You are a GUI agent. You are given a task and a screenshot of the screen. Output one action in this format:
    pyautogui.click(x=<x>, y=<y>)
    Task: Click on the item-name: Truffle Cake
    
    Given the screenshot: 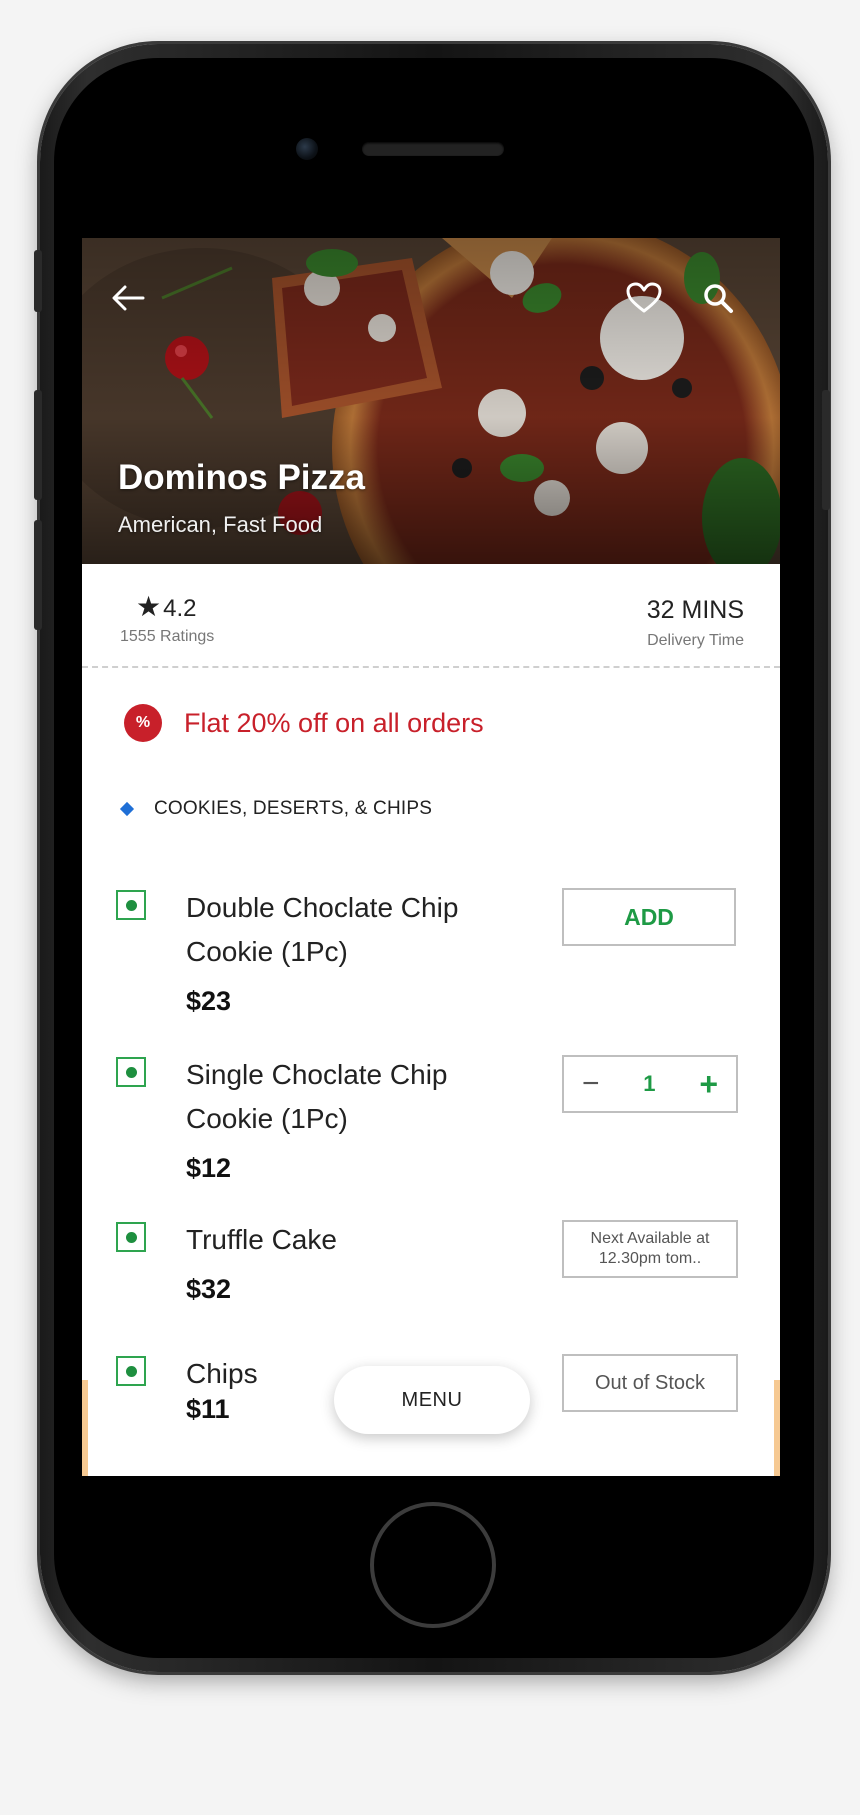 What is the action you would take?
    pyautogui.click(x=261, y=1239)
    